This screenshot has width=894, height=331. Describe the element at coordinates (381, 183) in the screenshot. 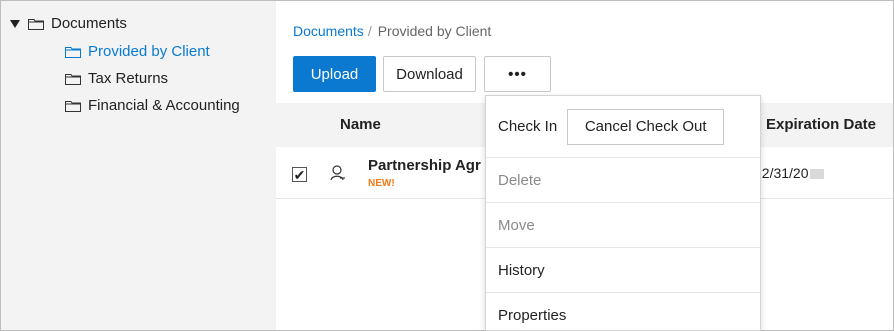

I see `new-badge: NEW!` at that location.